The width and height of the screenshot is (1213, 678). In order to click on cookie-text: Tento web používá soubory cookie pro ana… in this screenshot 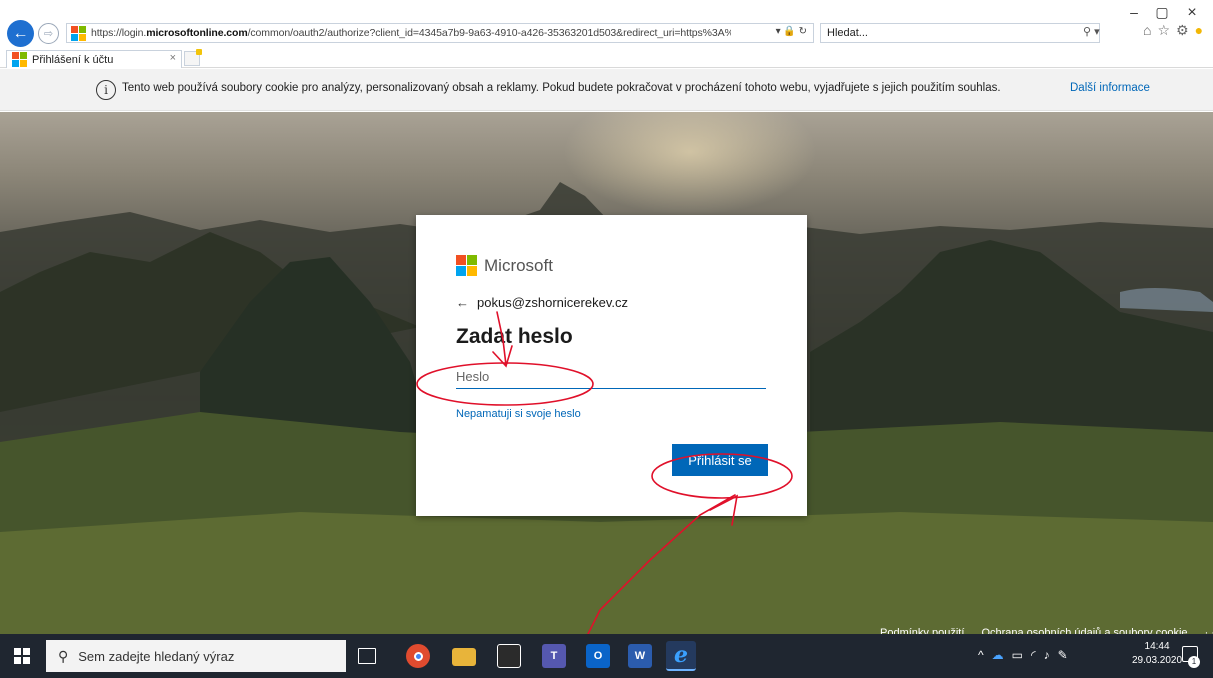, I will do `click(561, 88)`.